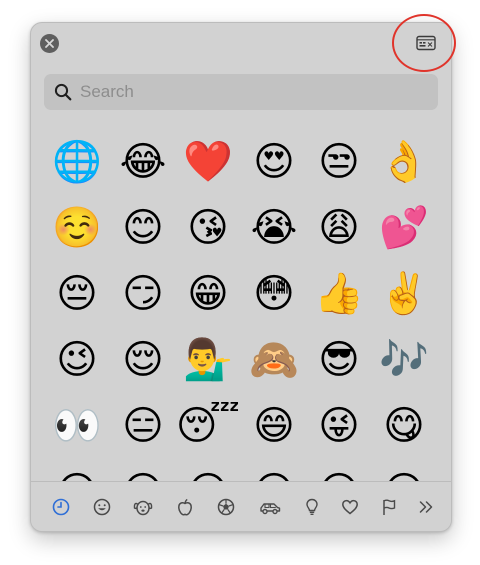 The height and width of the screenshot is (565, 480). I want to click on emoji-cell: 😊, so click(143, 228).